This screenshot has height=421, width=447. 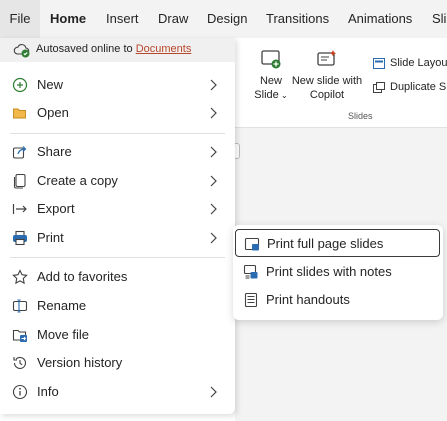 What do you see at coordinates (418, 63) in the screenshot?
I see `slide-layout-label: Slide Layou` at bounding box center [418, 63].